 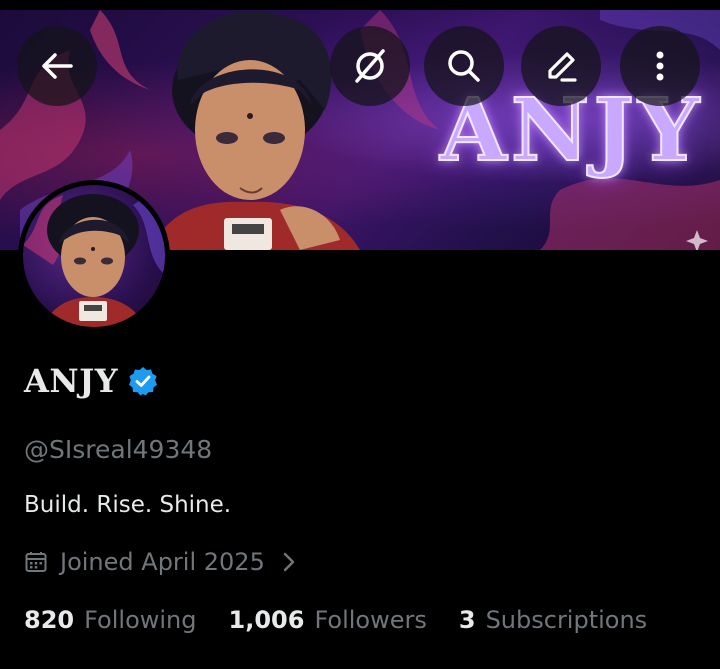 I want to click on avatar-artwork, so click(x=94, y=256).